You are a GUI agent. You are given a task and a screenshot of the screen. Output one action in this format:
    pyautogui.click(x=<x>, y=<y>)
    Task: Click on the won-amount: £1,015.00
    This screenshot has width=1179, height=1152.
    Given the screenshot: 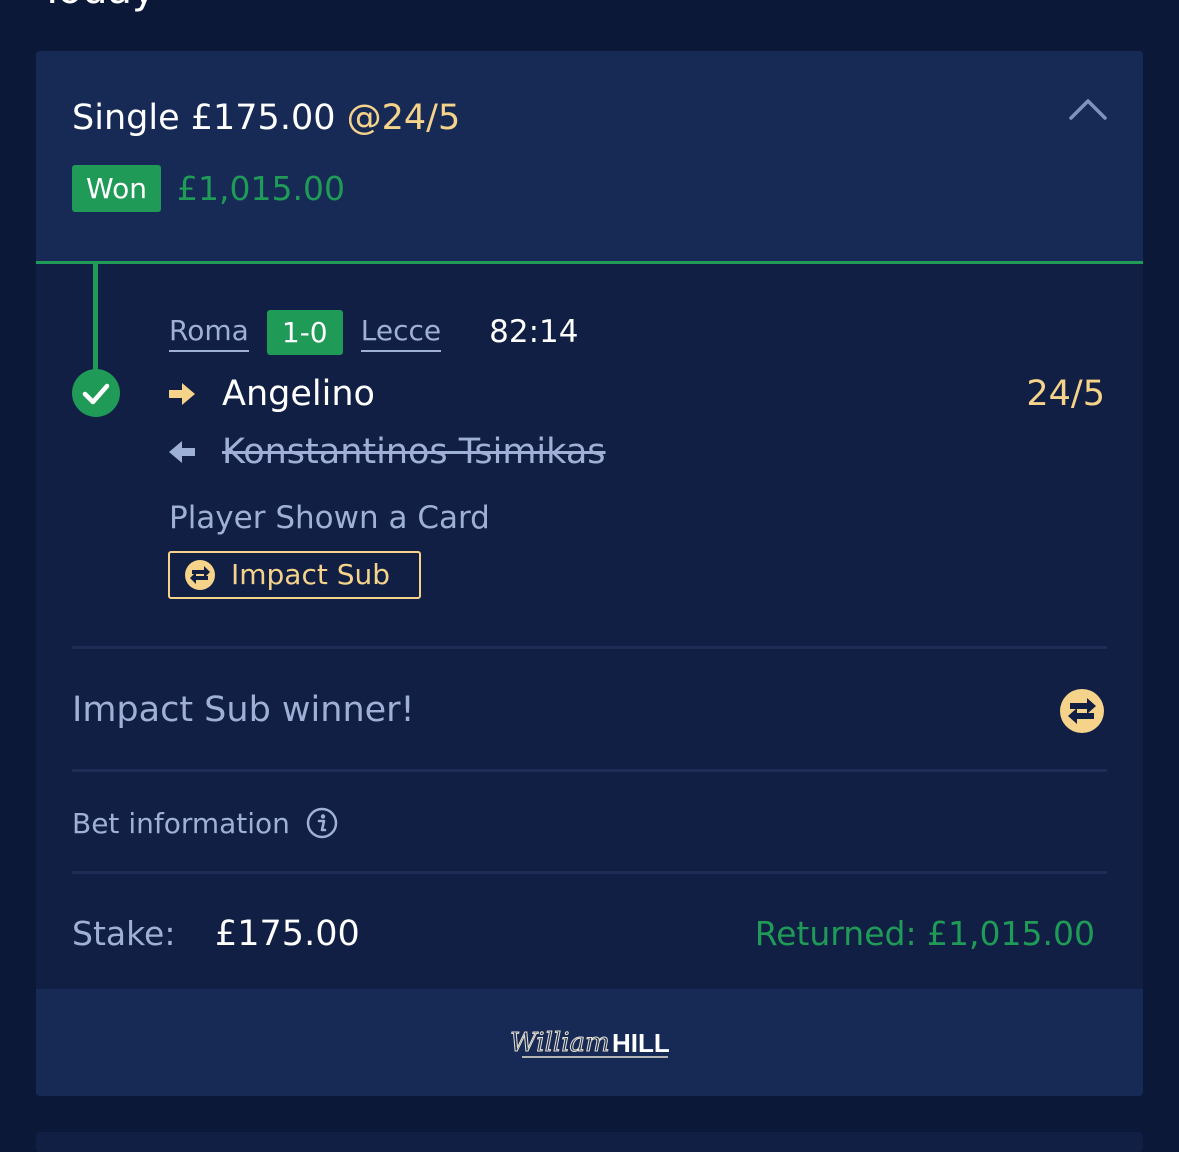 What is the action you would take?
    pyautogui.click(x=261, y=188)
    